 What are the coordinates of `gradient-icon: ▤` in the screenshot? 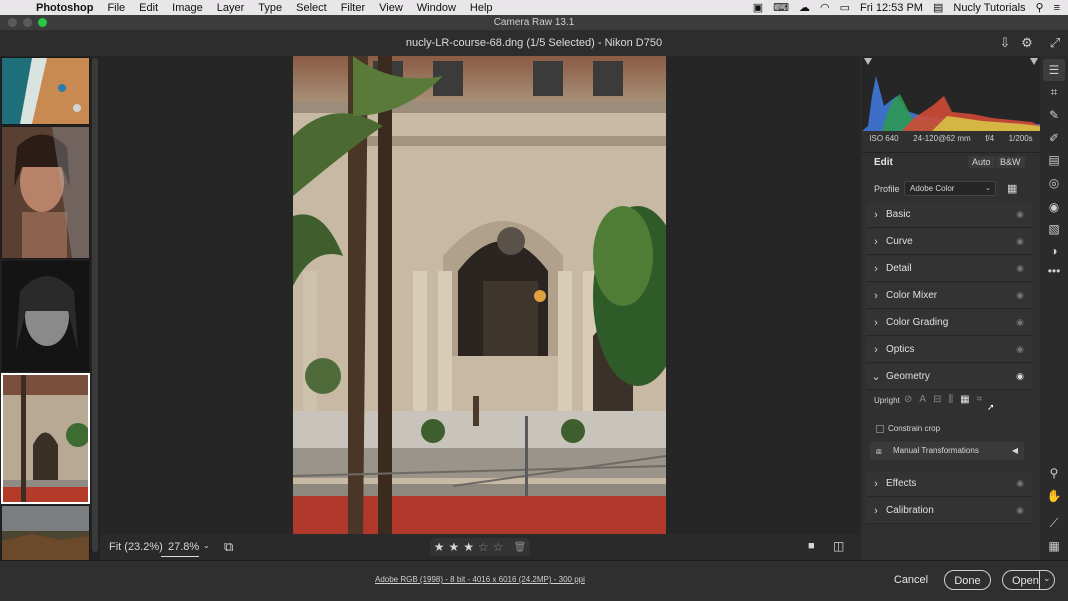 It's located at (1054, 160).